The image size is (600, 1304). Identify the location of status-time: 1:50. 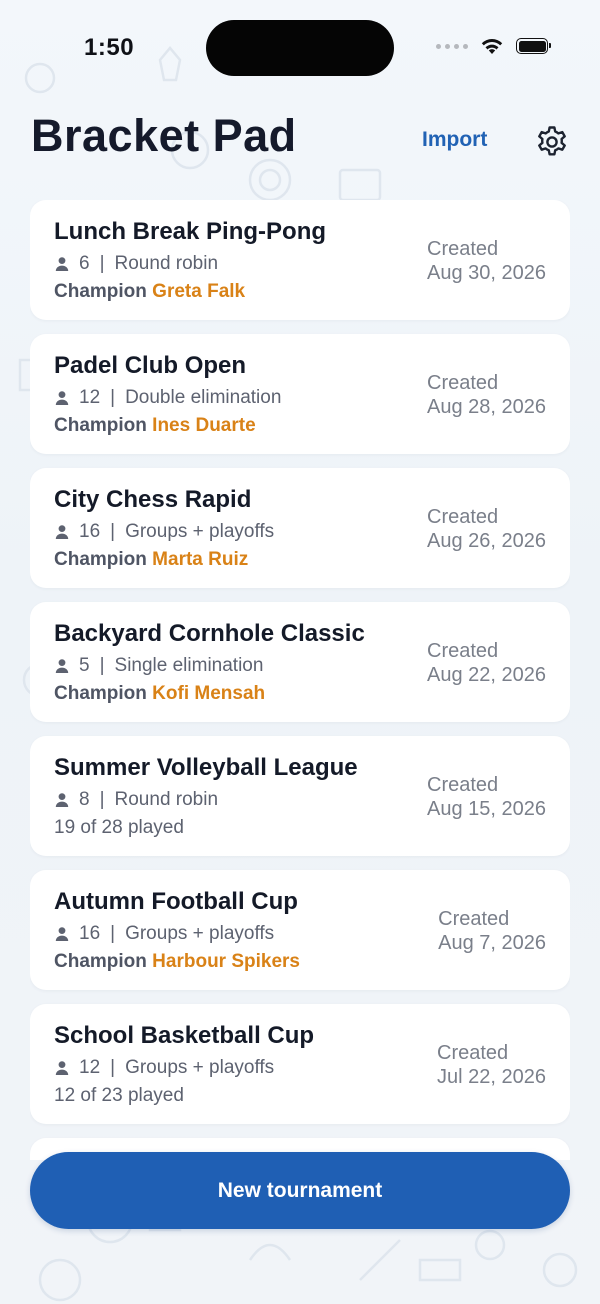
(109, 47).